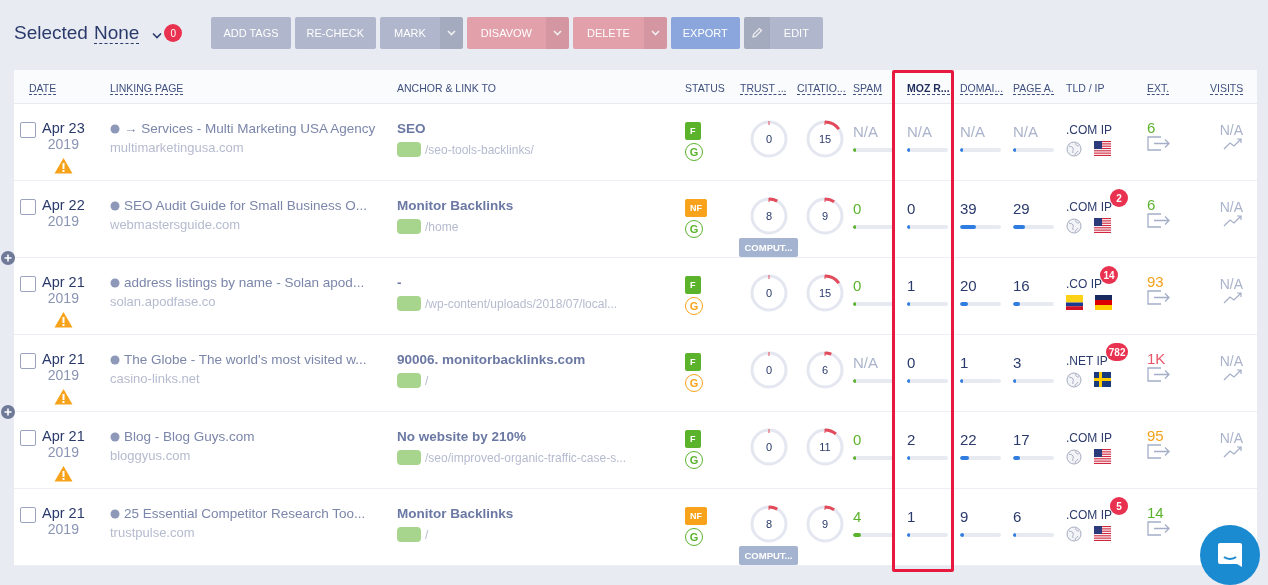 The image size is (1268, 585). What do you see at coordinates (1084, 284) in the screenshot?
I see `tld-ip-text: .CO IP` at bounding box center [1084, 284].